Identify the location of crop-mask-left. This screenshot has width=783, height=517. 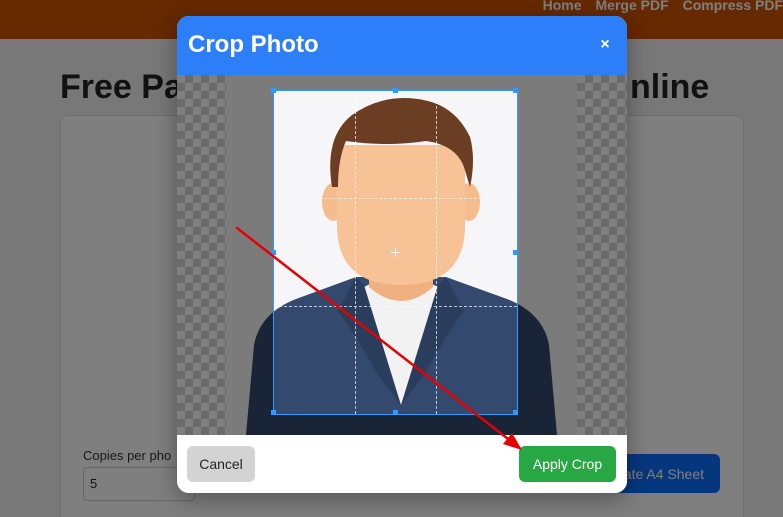
(225, 252).